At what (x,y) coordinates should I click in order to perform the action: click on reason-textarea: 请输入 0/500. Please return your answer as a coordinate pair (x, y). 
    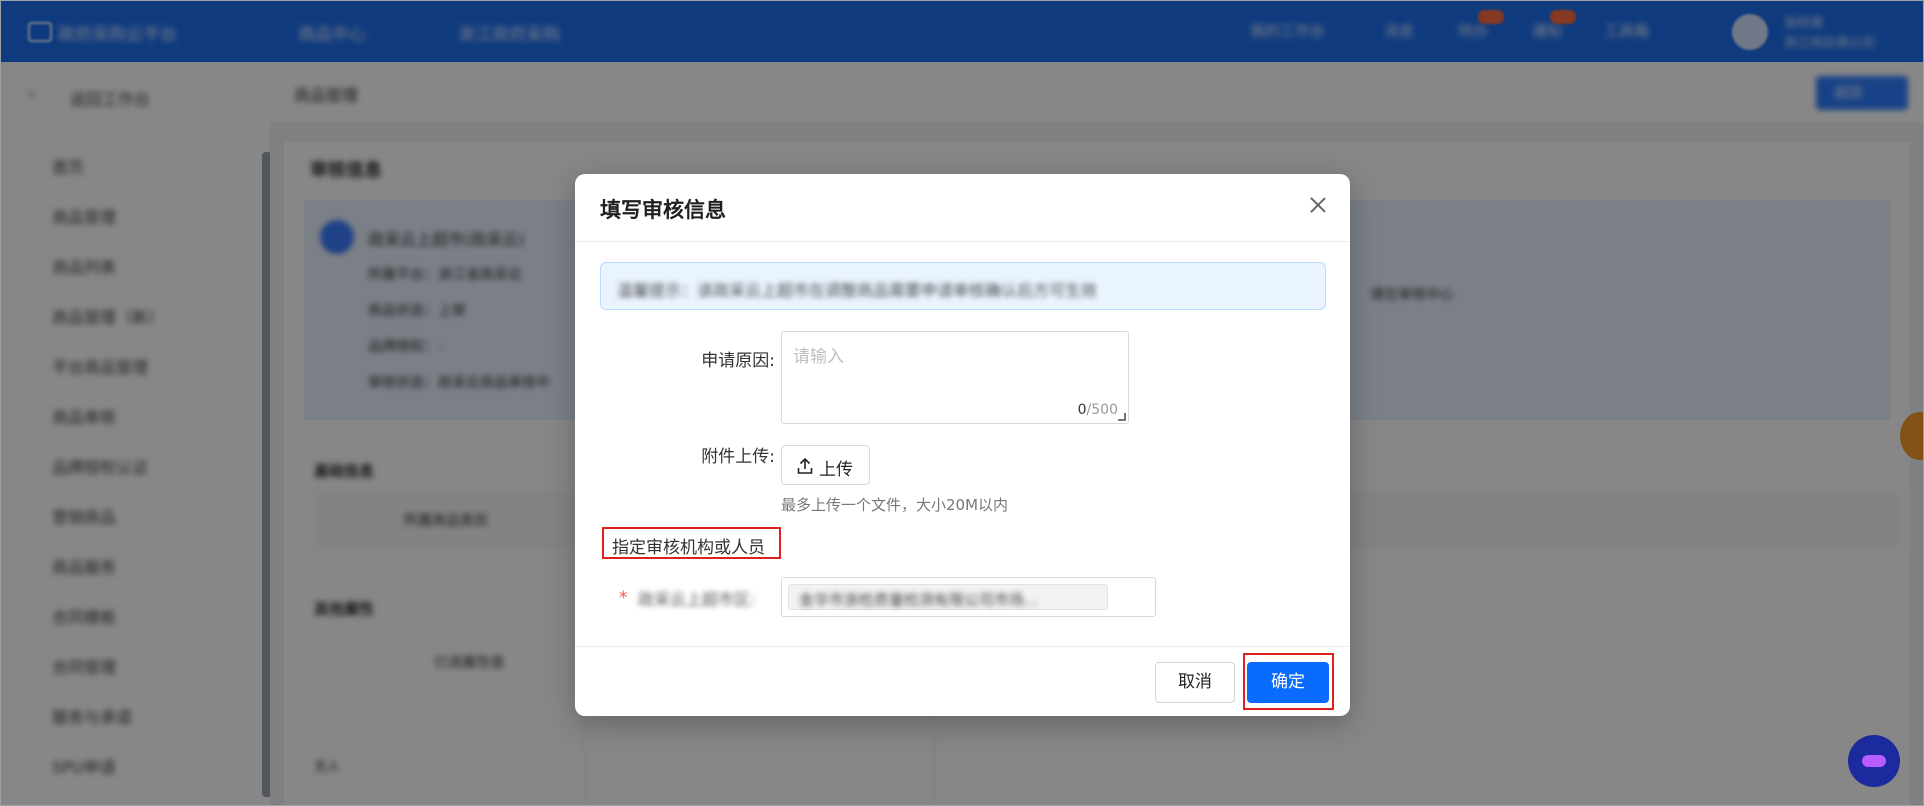
    Looking at the image, I should click on (955, 377).